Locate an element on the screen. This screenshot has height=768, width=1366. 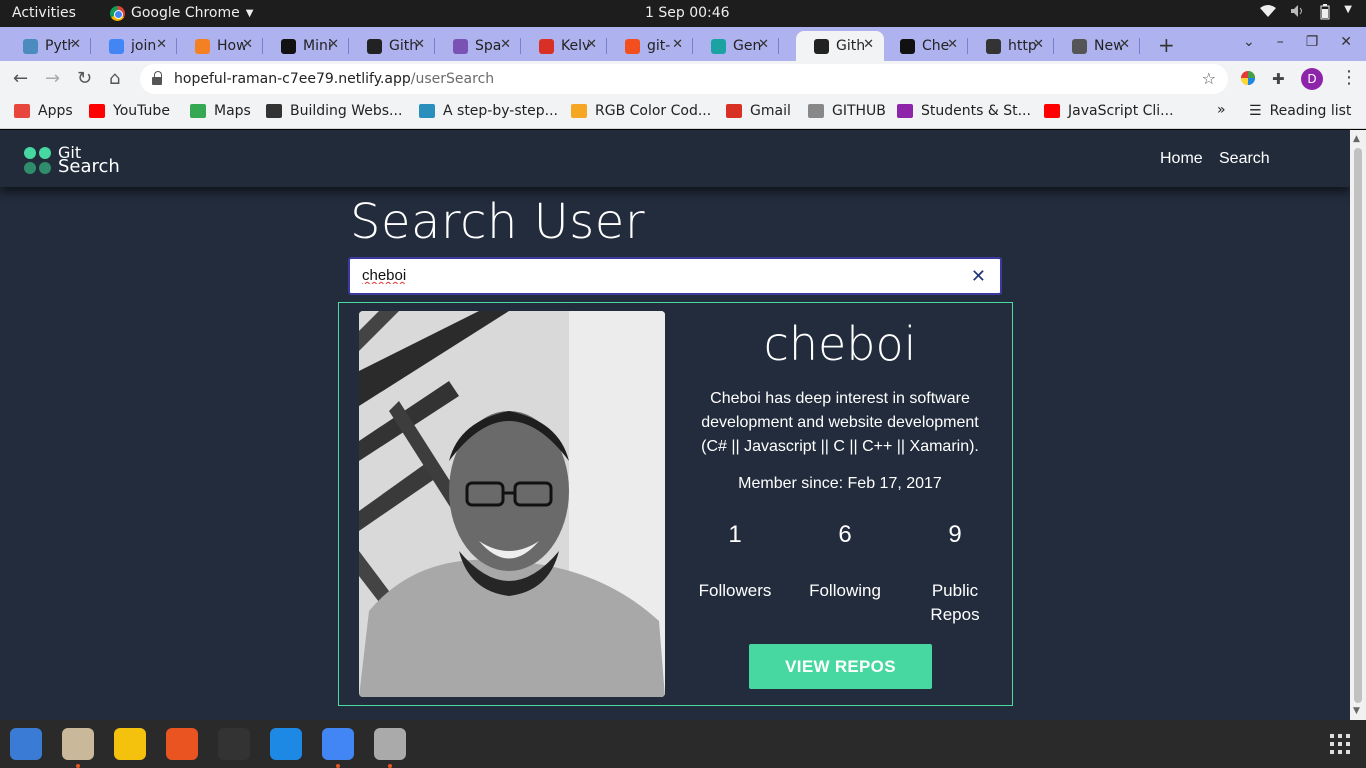
browser-tab: Che ✕ is located at coordinates (925, 46).